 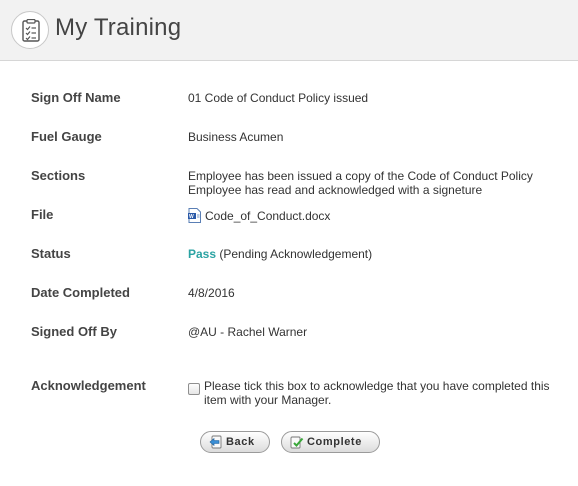 I want to click on complete-check-icon, so click(x=297, y=442).